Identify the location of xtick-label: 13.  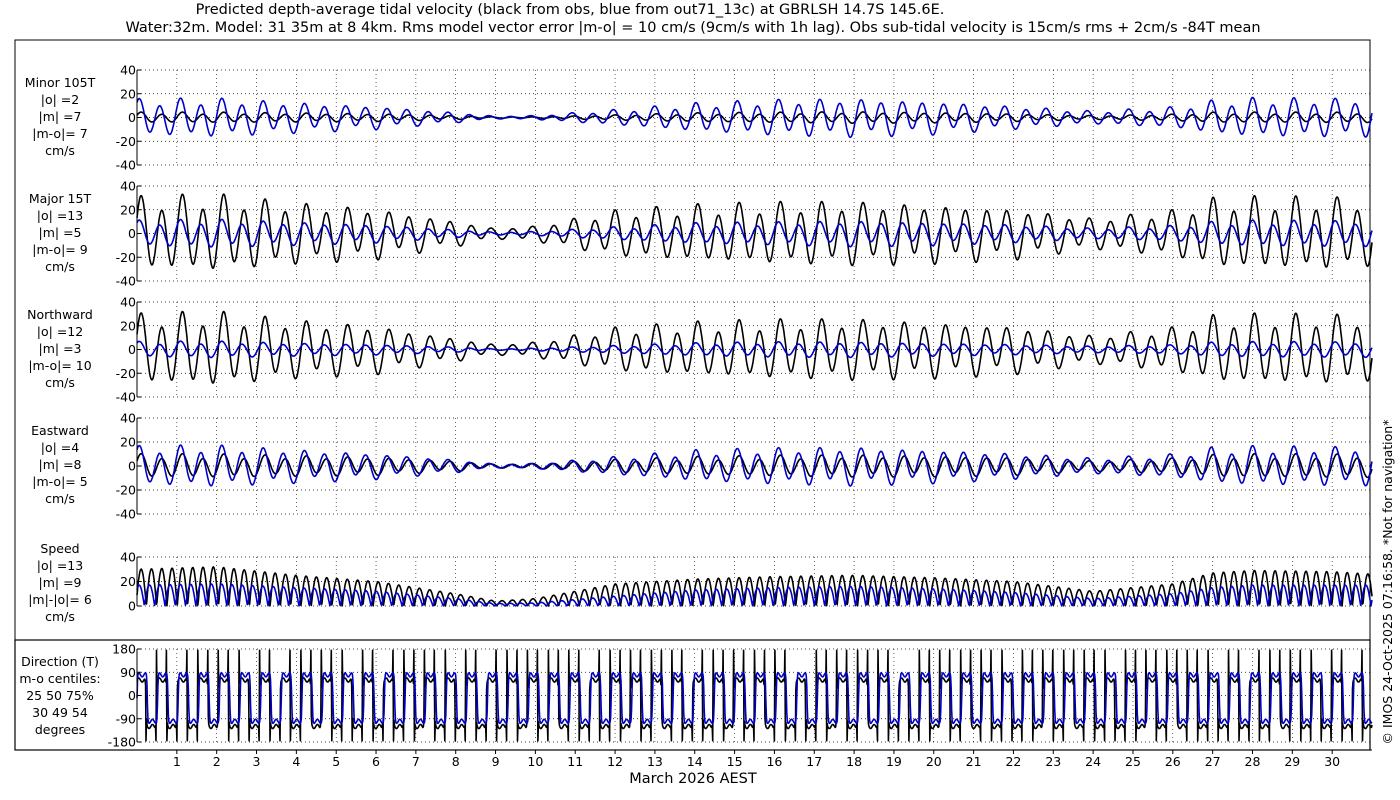
(655, 761).